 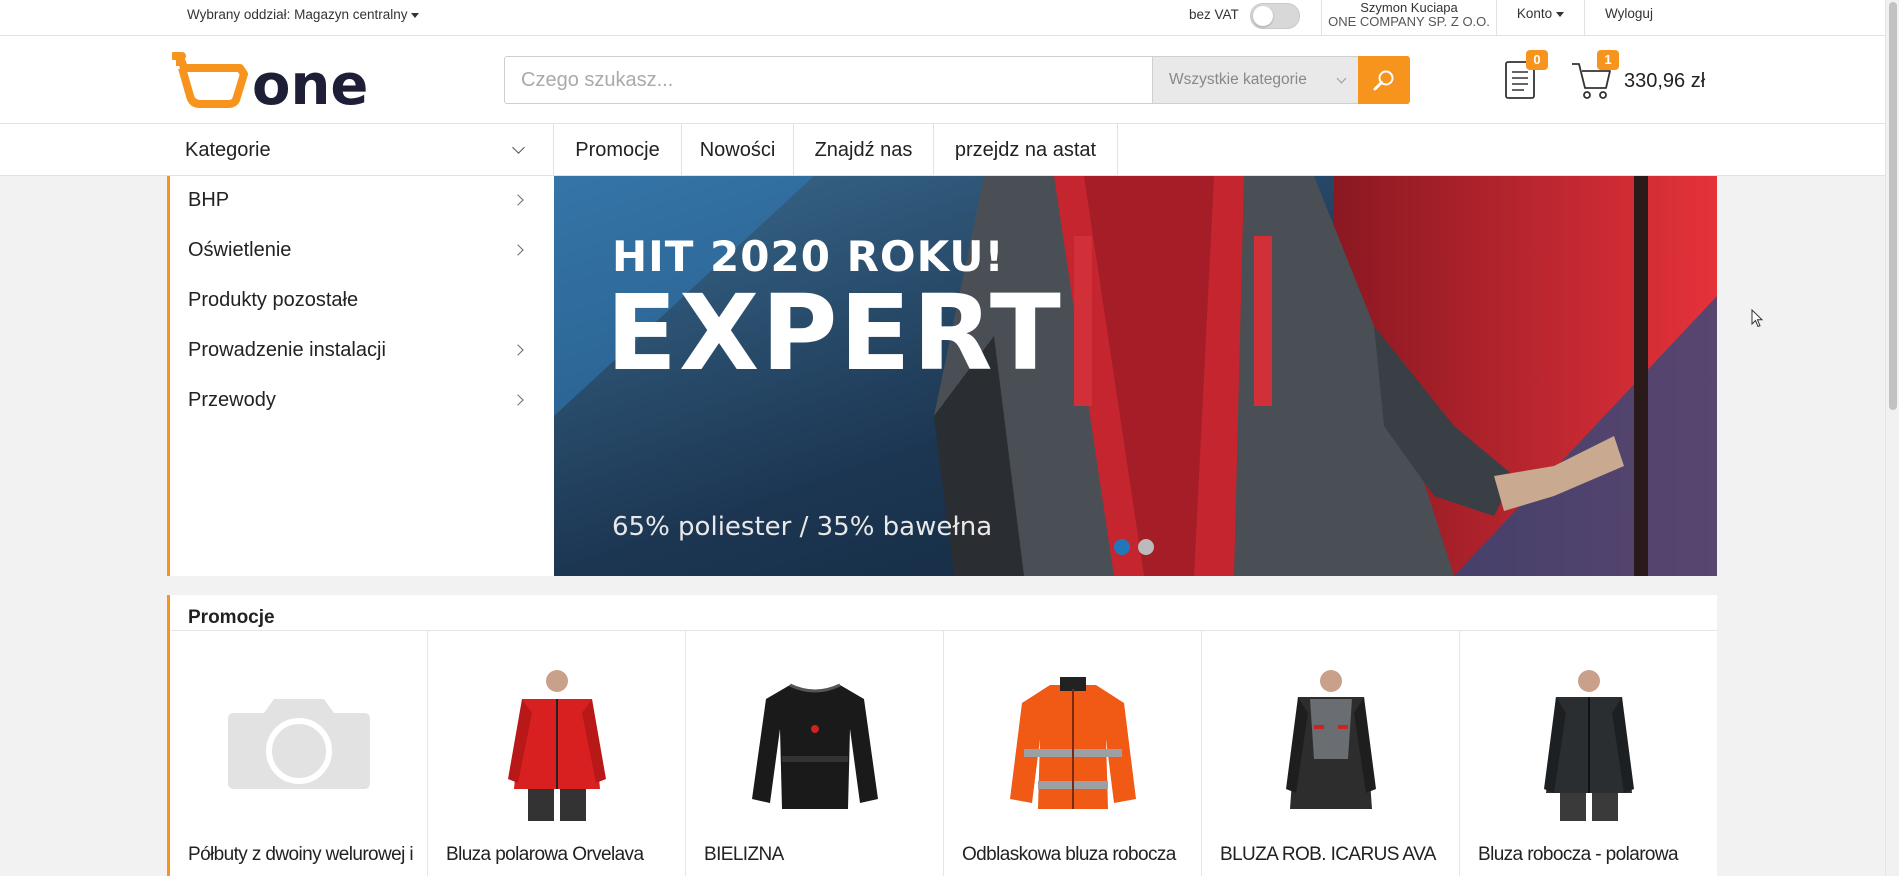 I want to click on sidebar-item-label: BHP, so click(x=209, y=200).